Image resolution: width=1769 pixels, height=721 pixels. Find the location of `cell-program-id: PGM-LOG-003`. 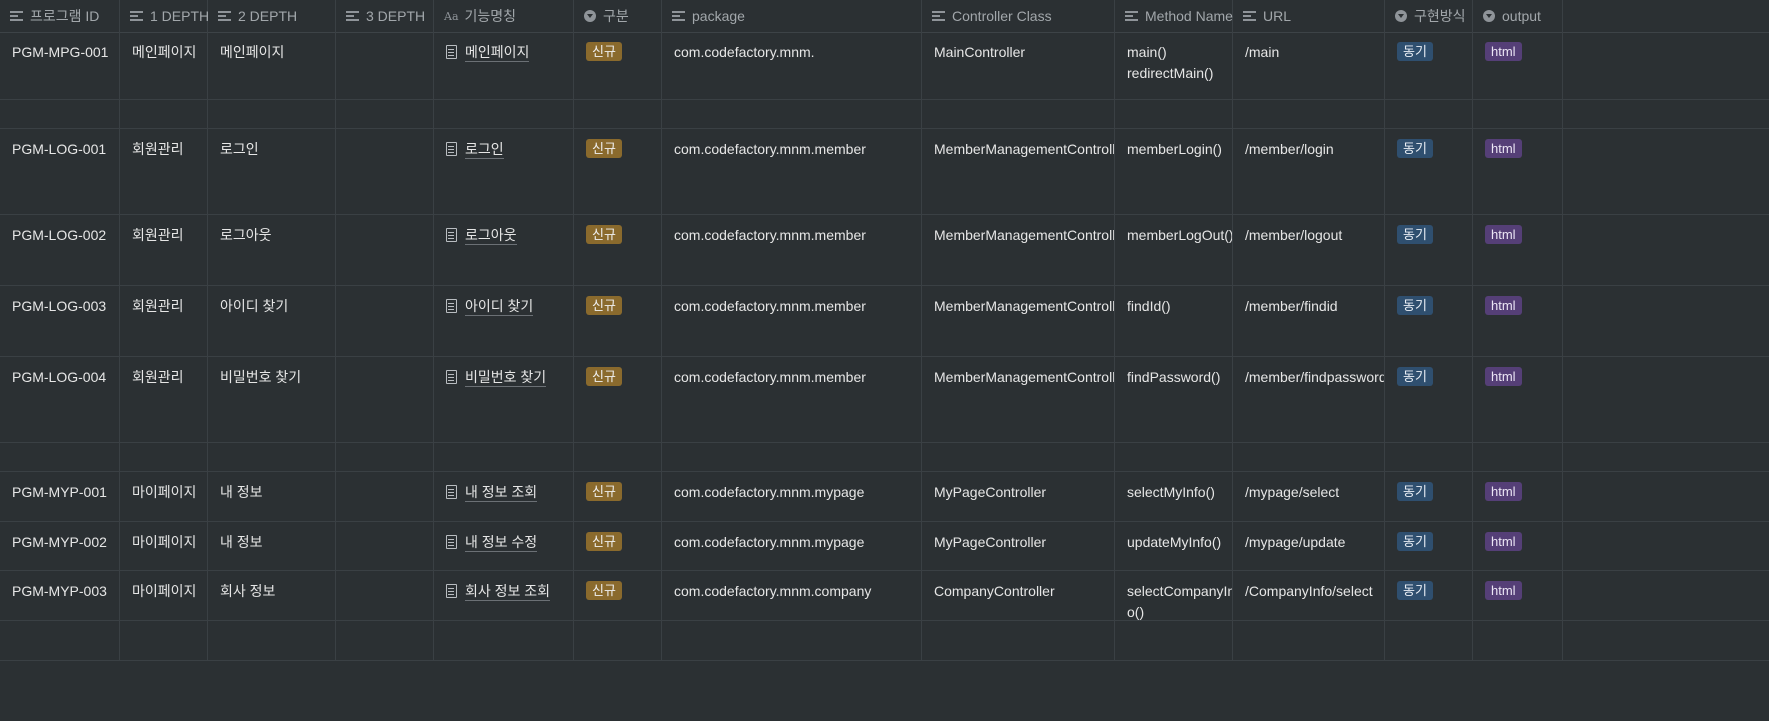

cell-program-id: PGM-LOG-003 is located at coordinates (60, 321).